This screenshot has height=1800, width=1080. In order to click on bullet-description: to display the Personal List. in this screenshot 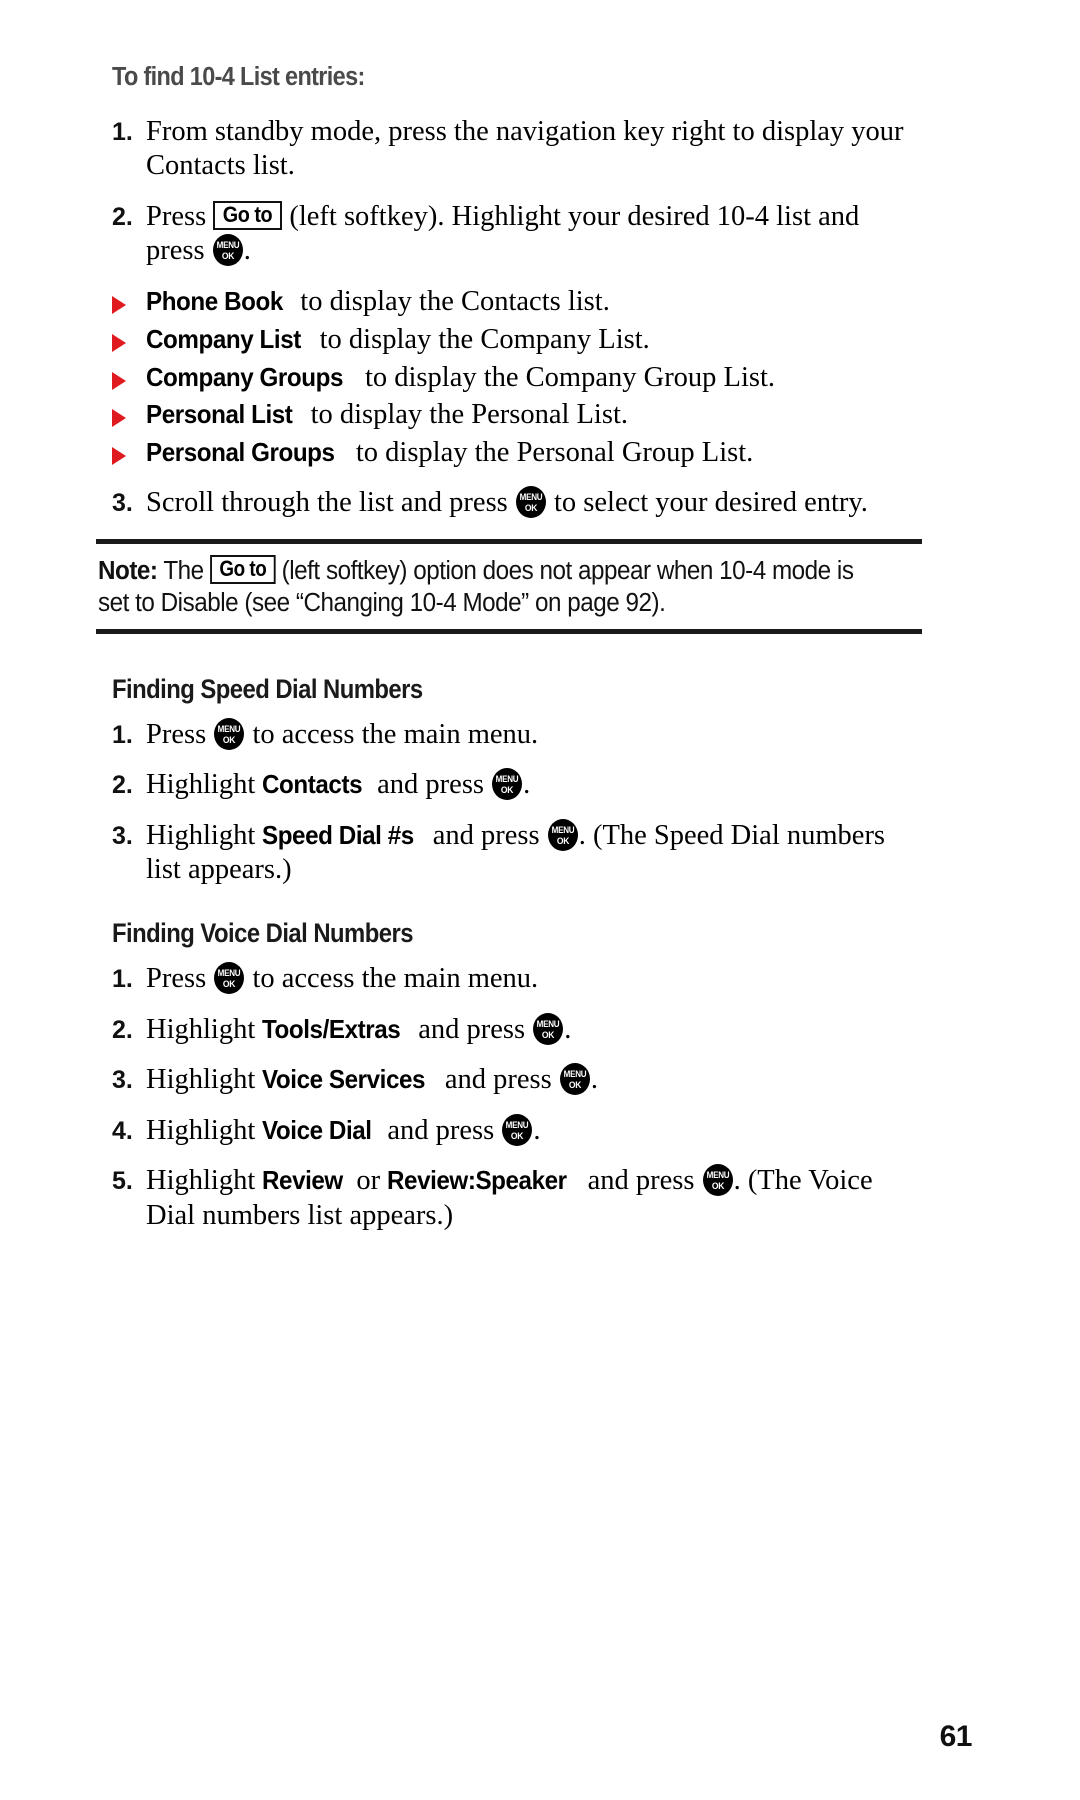, I will do `click(465, 415)`.